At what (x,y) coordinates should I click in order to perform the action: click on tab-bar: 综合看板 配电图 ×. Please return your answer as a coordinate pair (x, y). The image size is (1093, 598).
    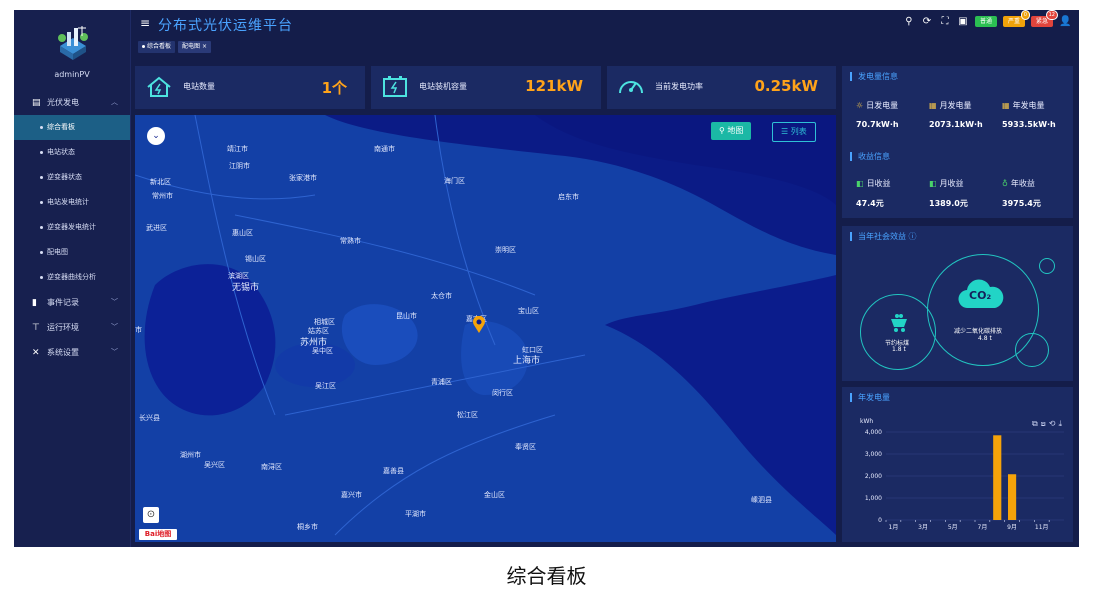
    Looking at the image, I should click on (174, 47).